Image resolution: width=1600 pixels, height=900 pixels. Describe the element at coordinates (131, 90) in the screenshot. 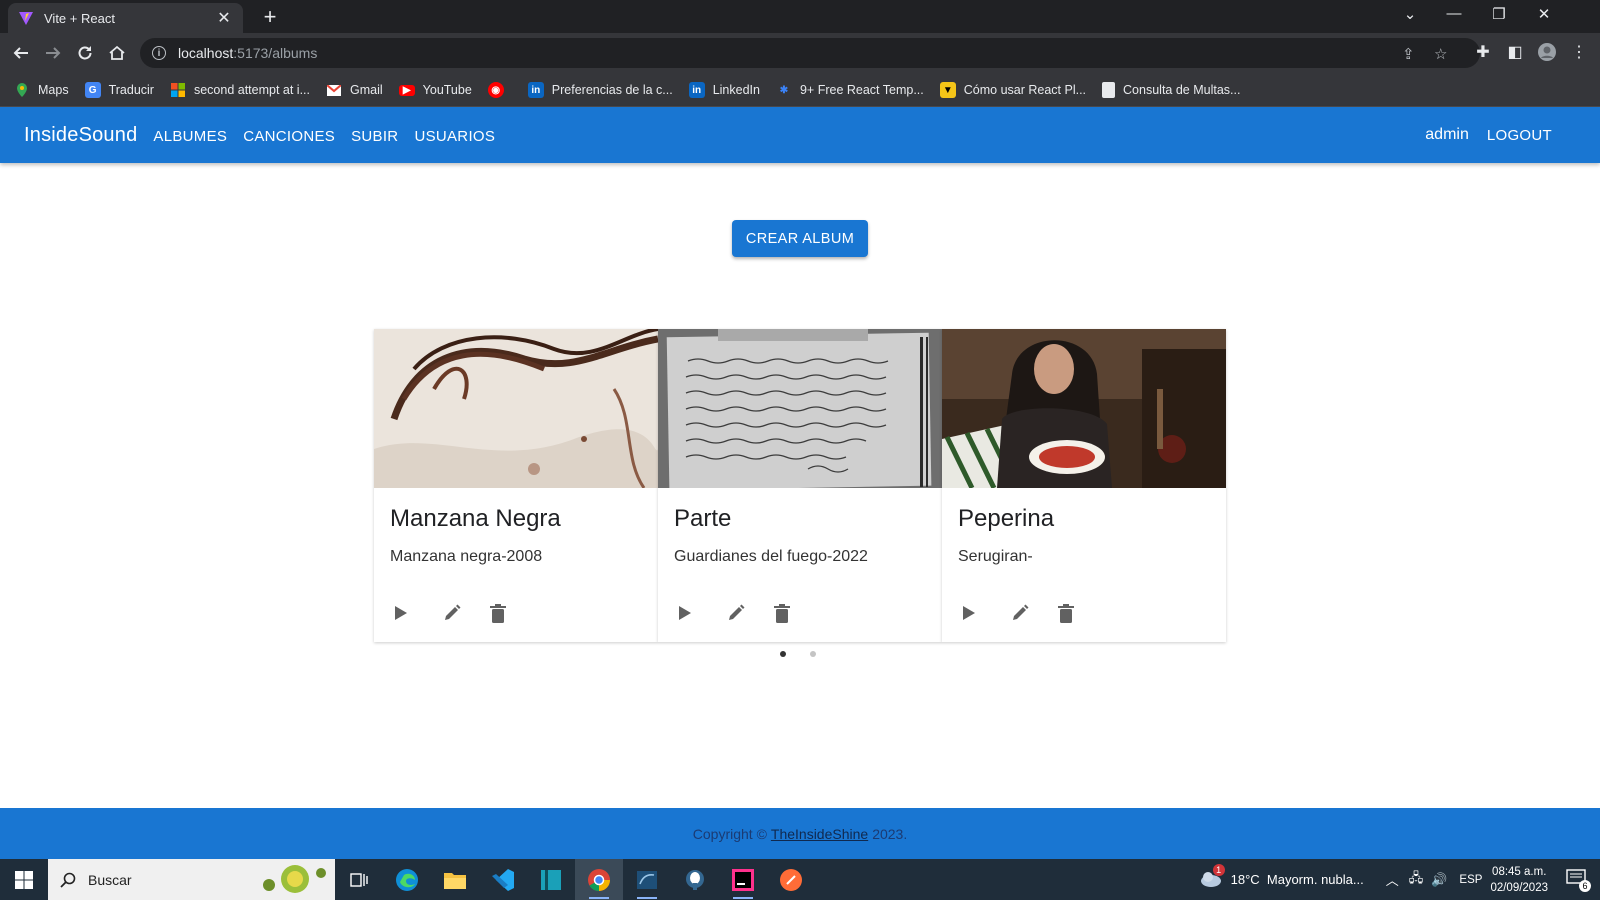

I see `bookmark-label: Traducir` at that location.